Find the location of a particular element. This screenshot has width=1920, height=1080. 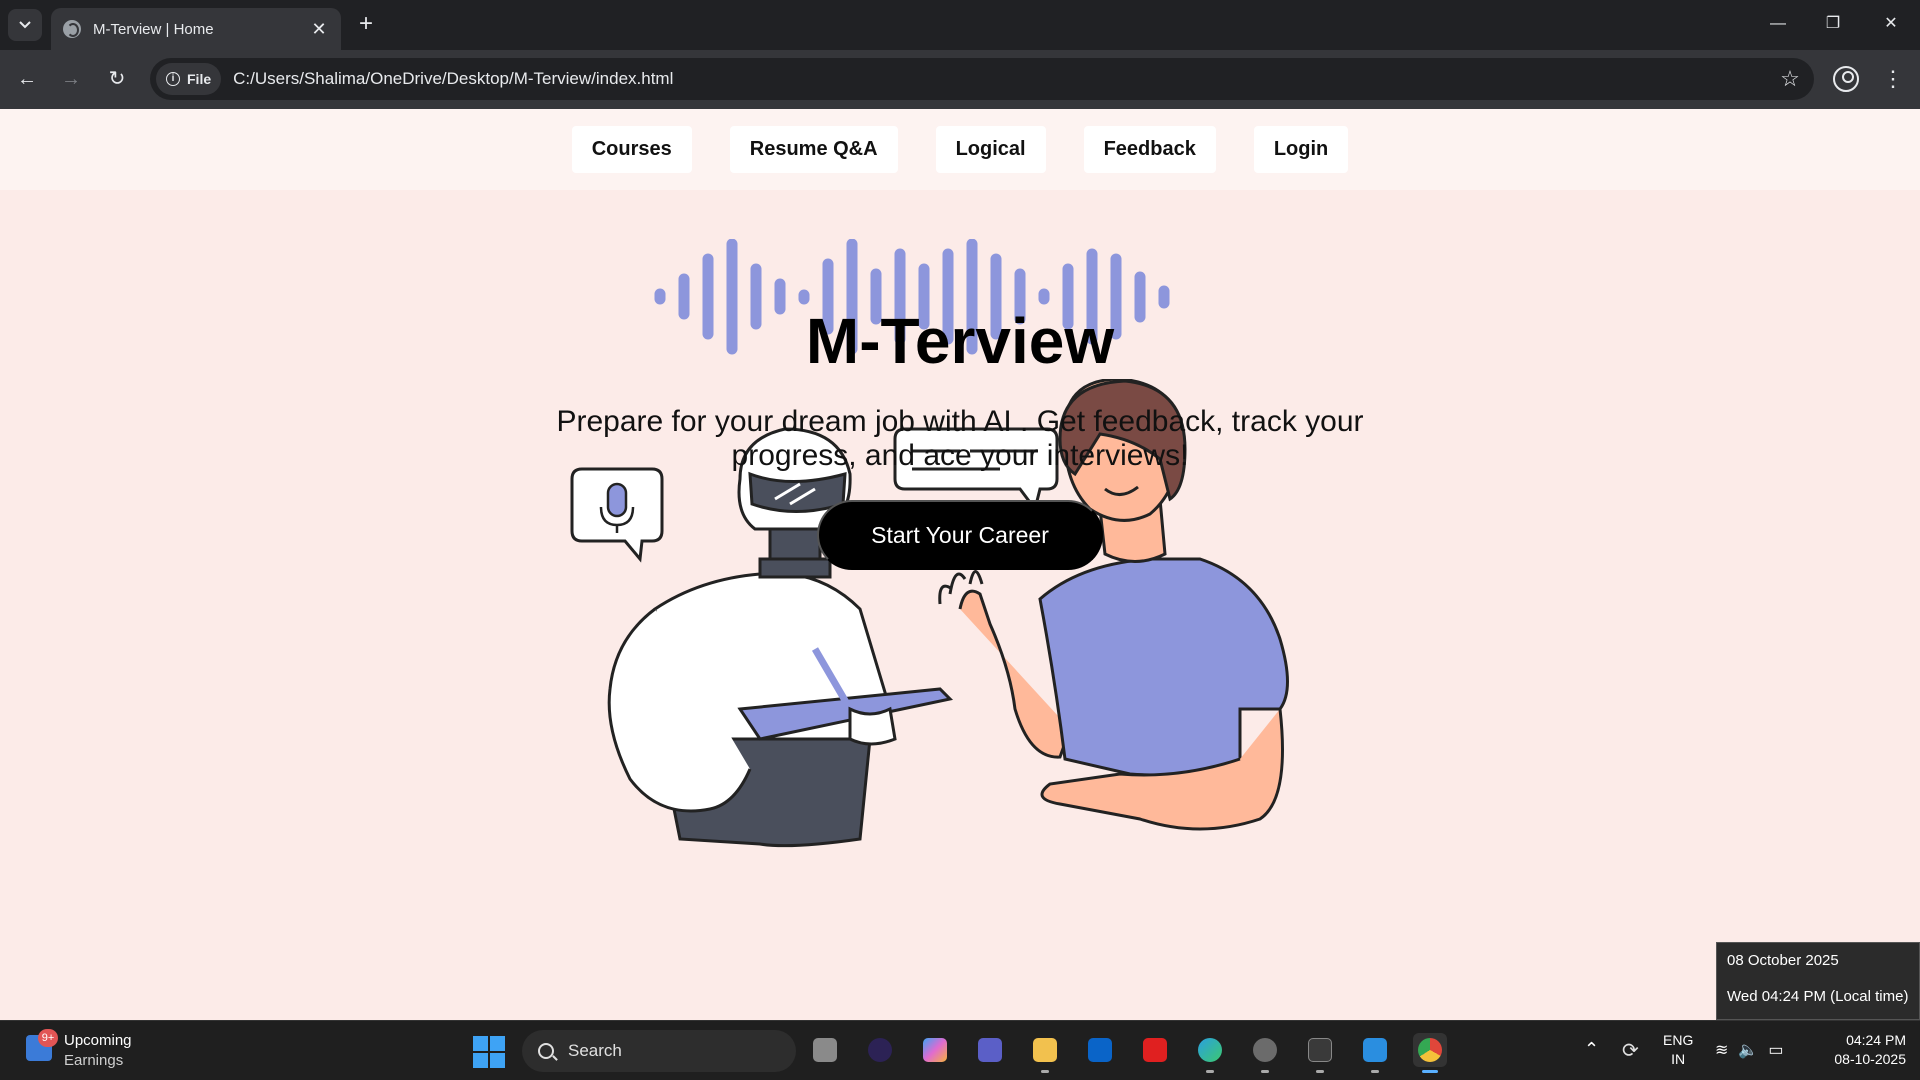

file-explorer-icon is located at coordinates (1045, 1053).